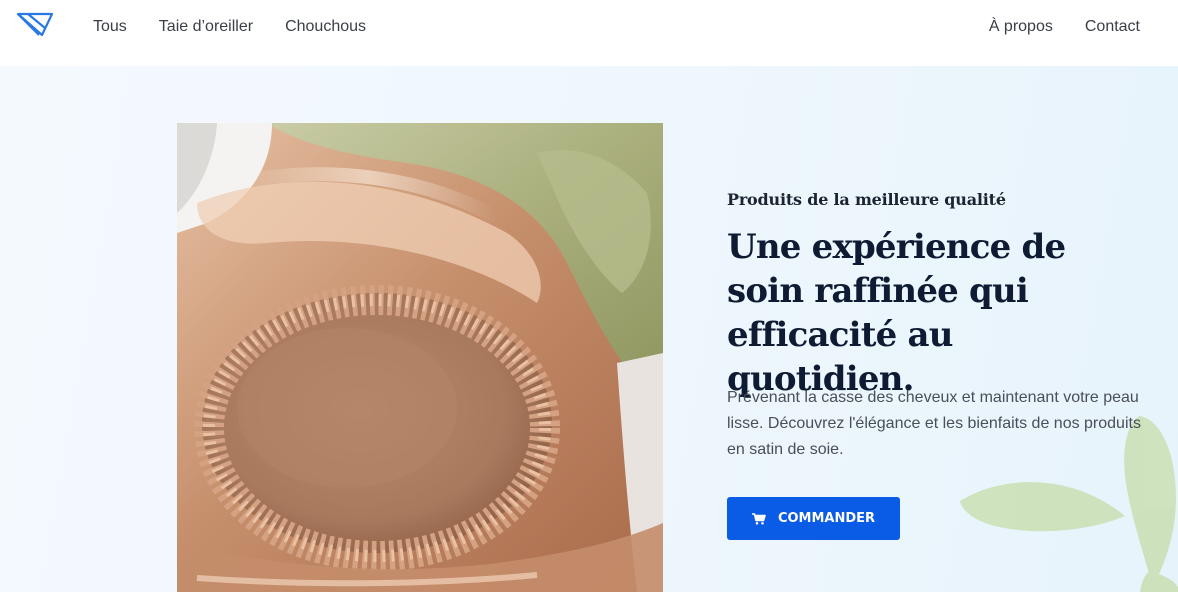  Describe the element at coordinates (866, 199) in the screenshot. I see `hero-eyebrow: Produits de la meilleure qualité` at that location.